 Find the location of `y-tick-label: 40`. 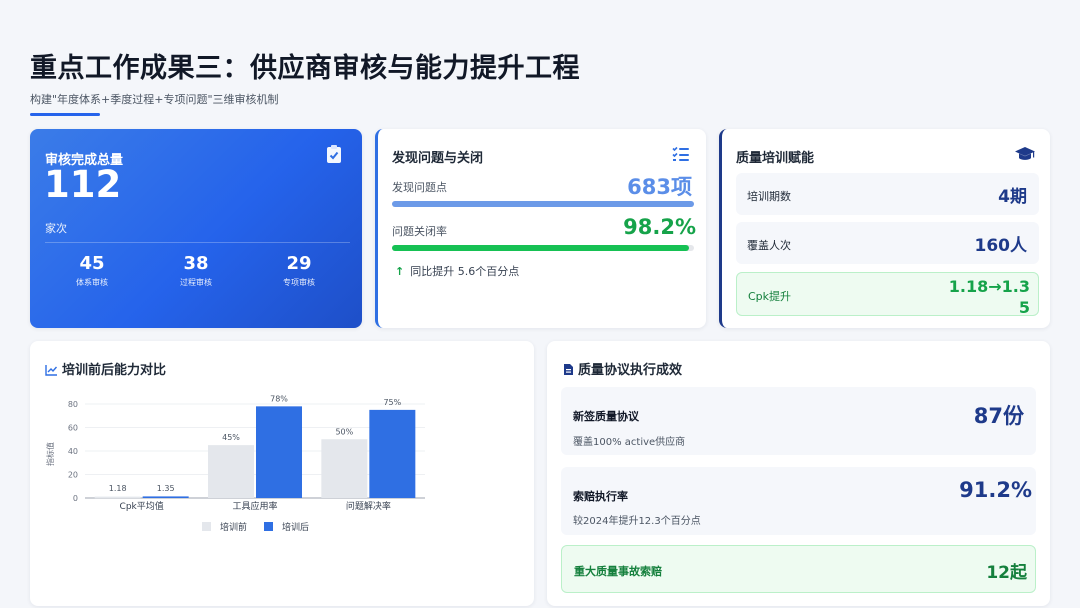

y-tick-label: 40 is located at coordinates (73, 451).